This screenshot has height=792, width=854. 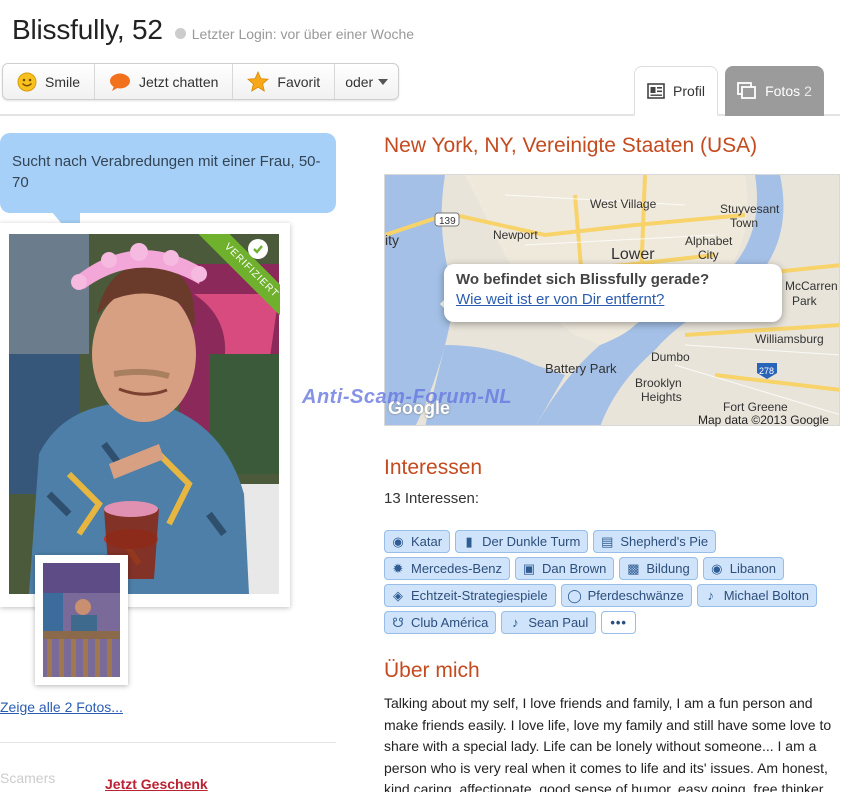 I want to click on interest-tag: ▩ Bildung, so click(x=658, y=568).